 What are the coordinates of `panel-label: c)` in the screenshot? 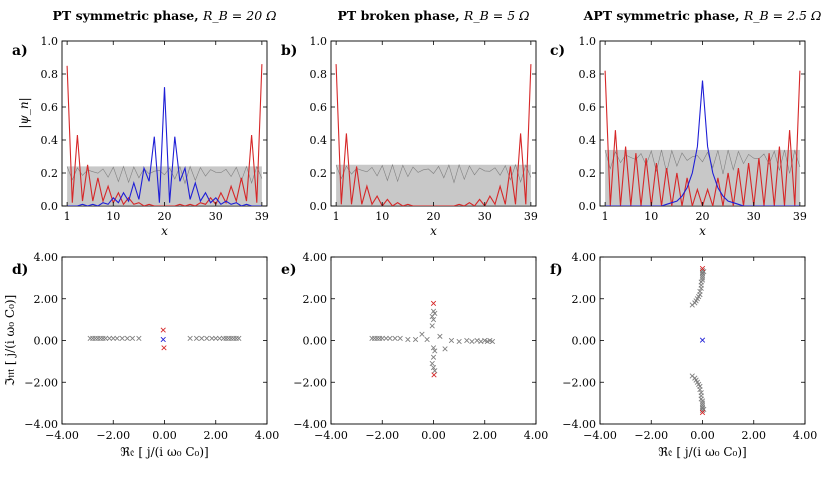 It's located at (557, 51).